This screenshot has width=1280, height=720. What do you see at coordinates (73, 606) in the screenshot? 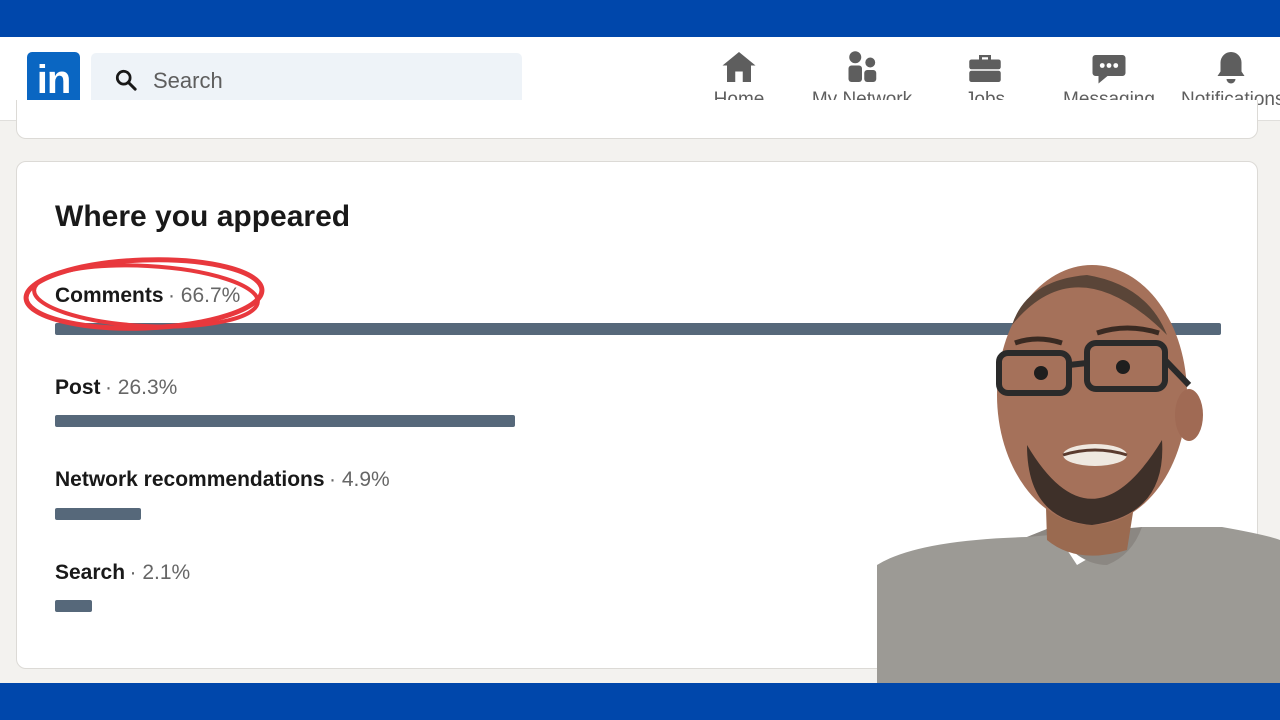
I see `bar-search` at bounding box center [73, 606].